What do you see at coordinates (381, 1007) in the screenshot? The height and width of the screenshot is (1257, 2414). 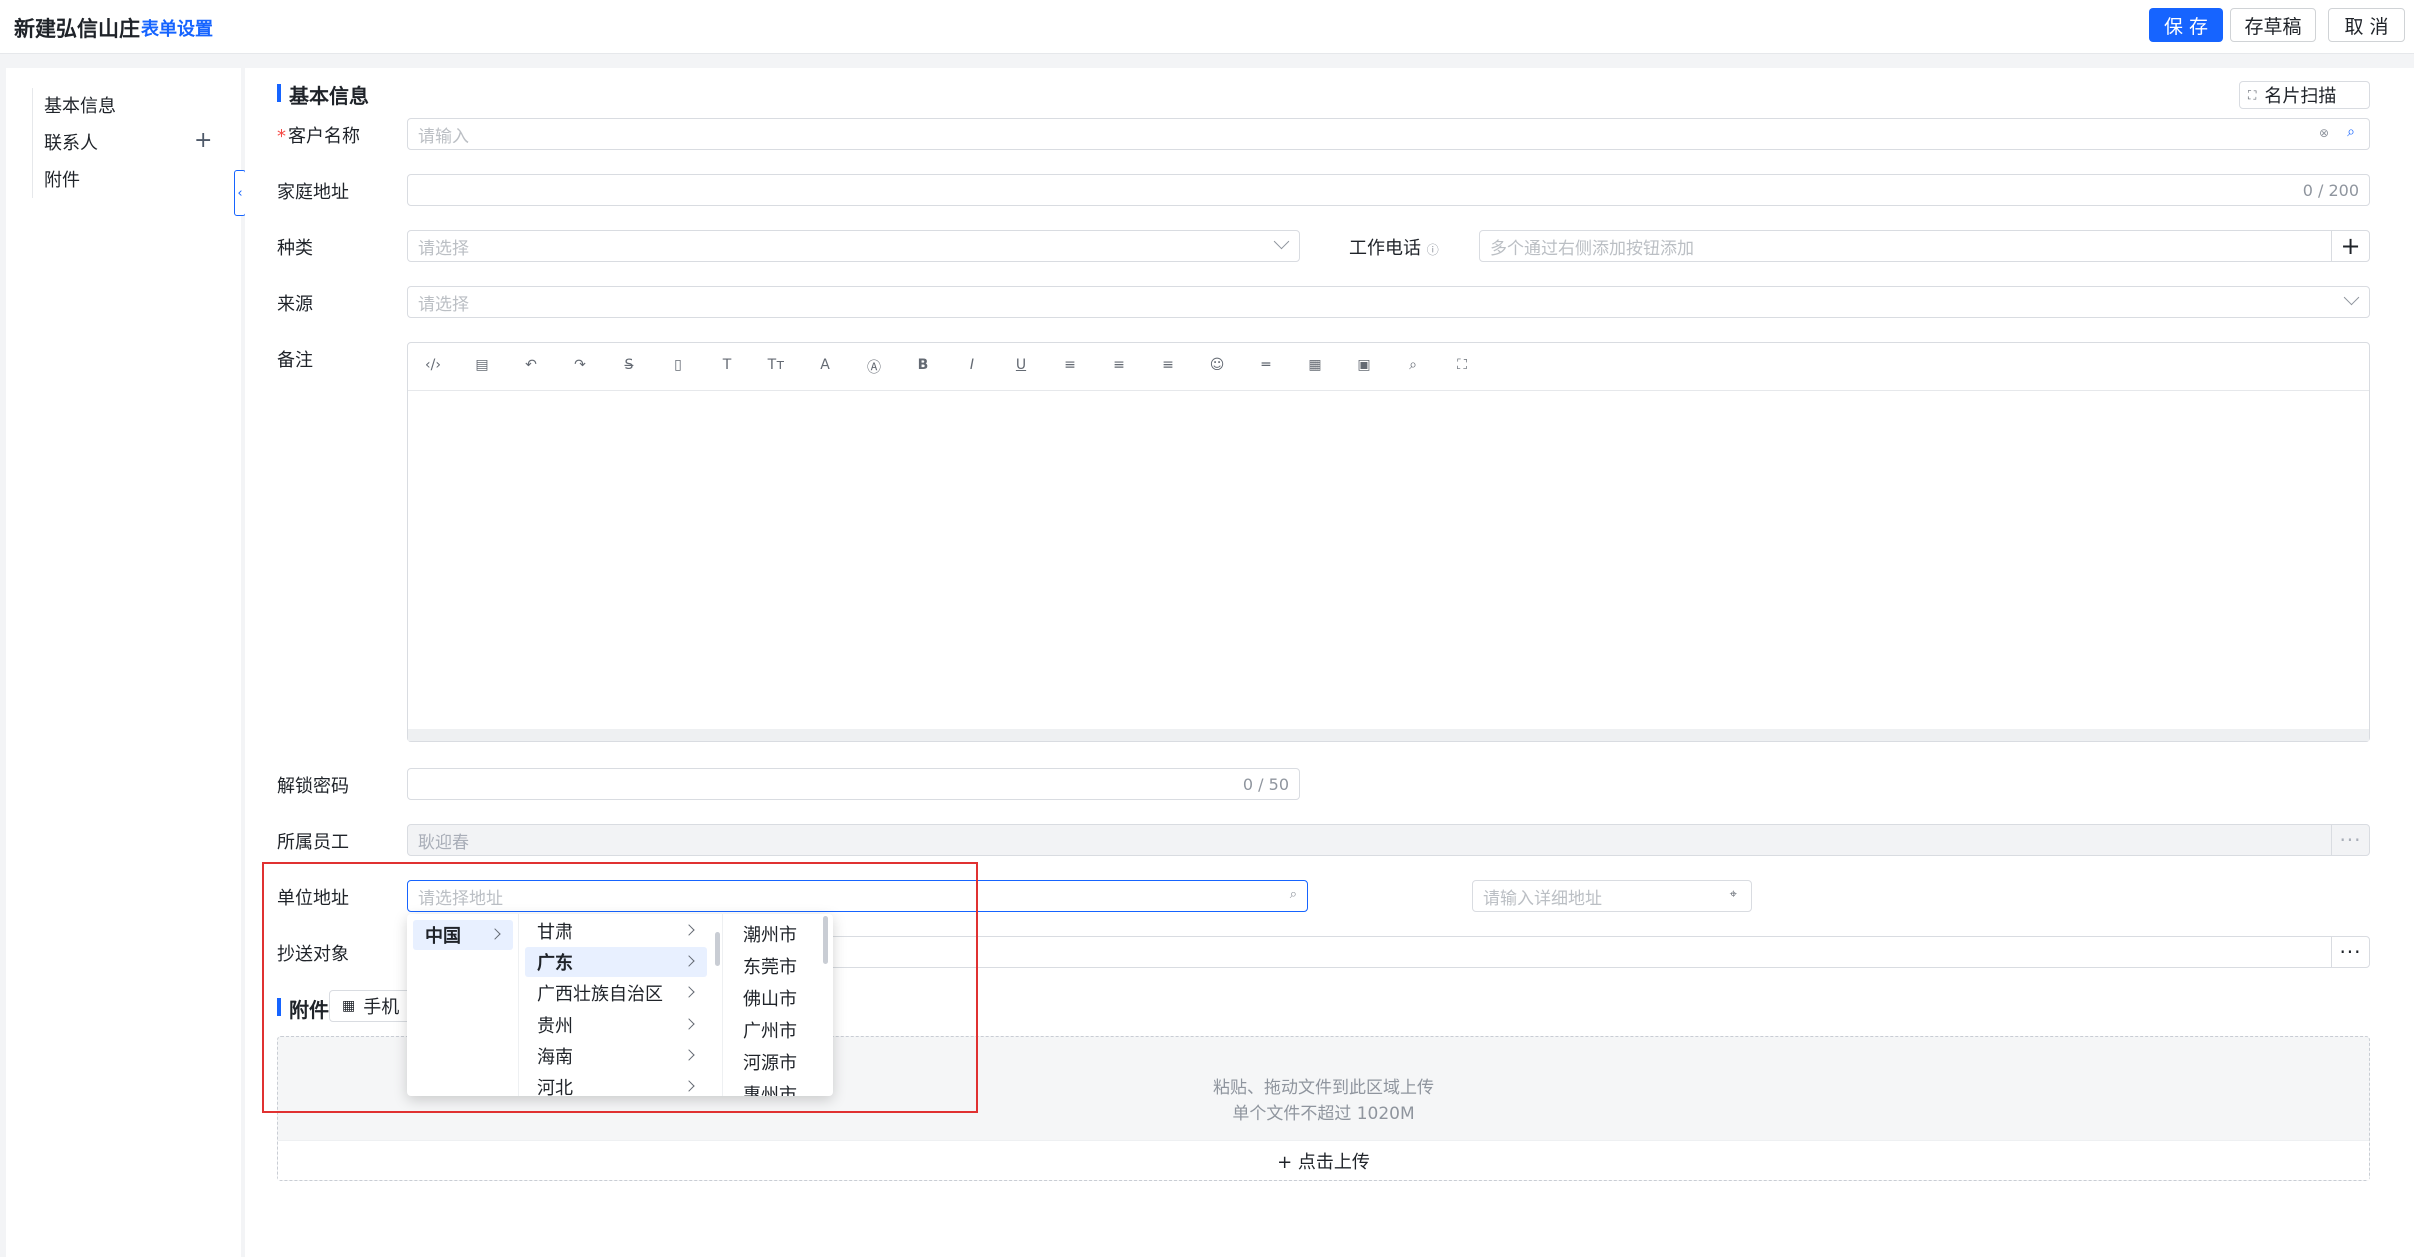 I see `mobile-upload-label: 手机` at bounding box center [381, 1007].